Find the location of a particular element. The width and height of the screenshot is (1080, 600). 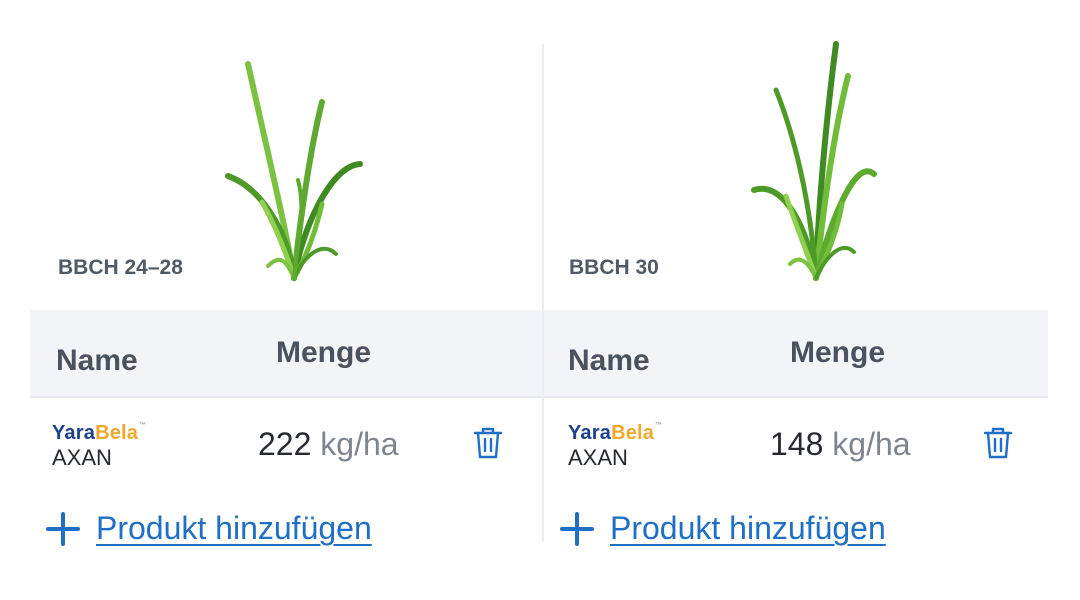

amount-value: 148 is located at coordinates (797, 444).